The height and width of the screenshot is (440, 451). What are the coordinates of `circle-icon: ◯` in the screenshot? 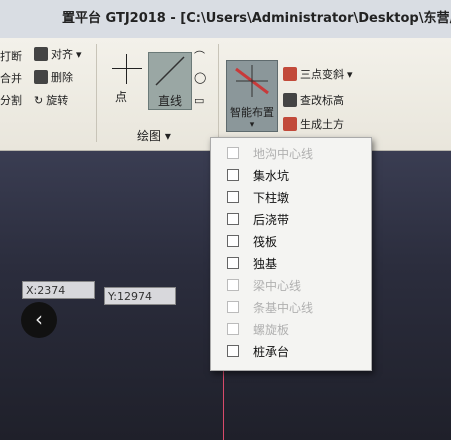 It's located at (200, 77).